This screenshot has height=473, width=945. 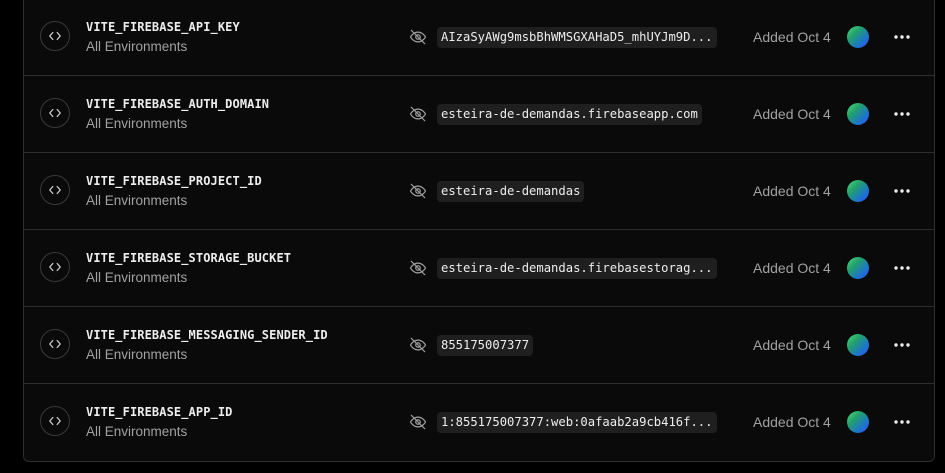 I want to click on env-var-value: esteira-de-demandas, so click(x=511, y=191).